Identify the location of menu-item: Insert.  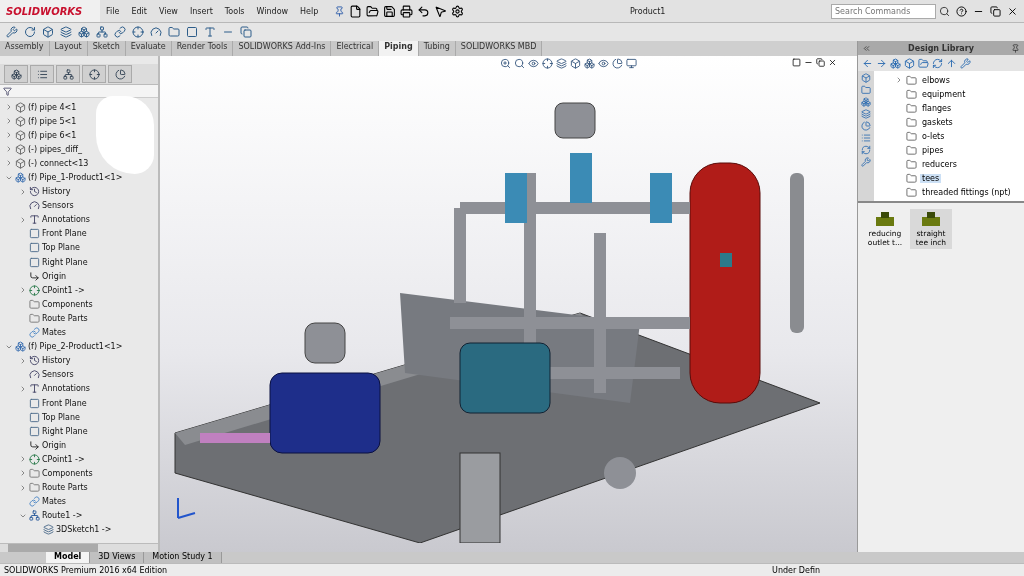
(201, 11).